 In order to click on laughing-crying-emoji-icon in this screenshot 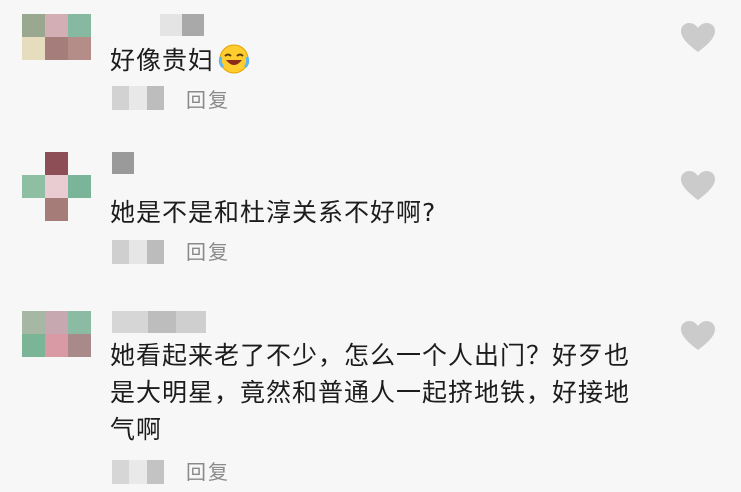, I will do `click(234, 59)`.